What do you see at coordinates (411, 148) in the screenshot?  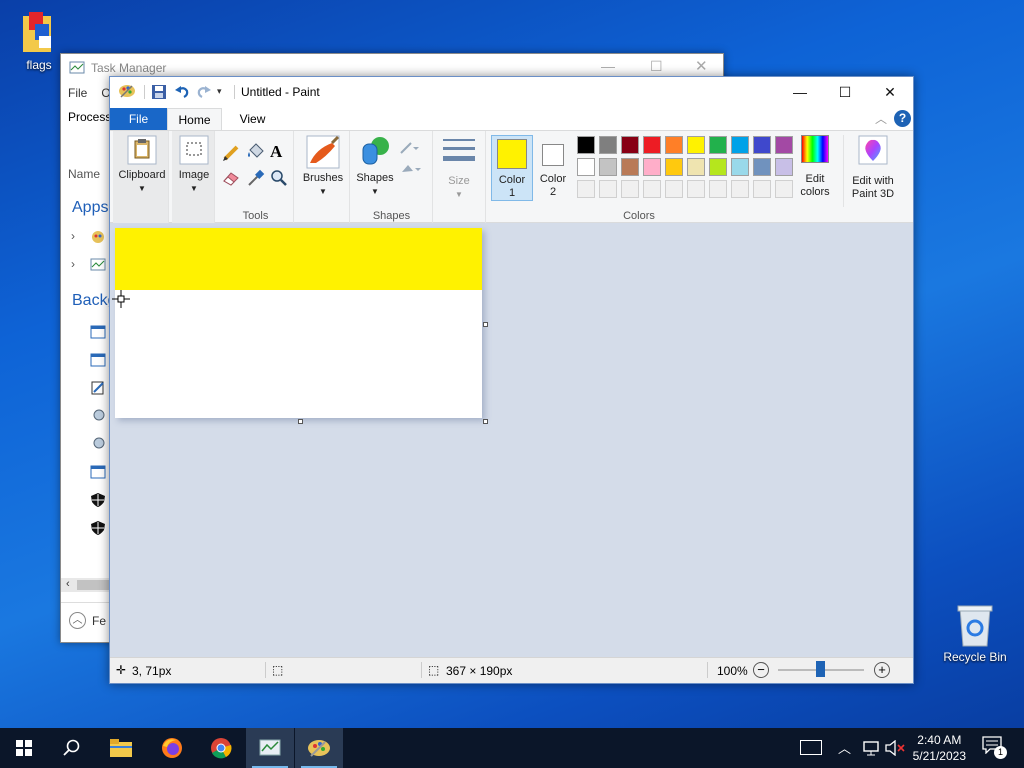 I see `outline-icon` at bounding box center [411, 148].